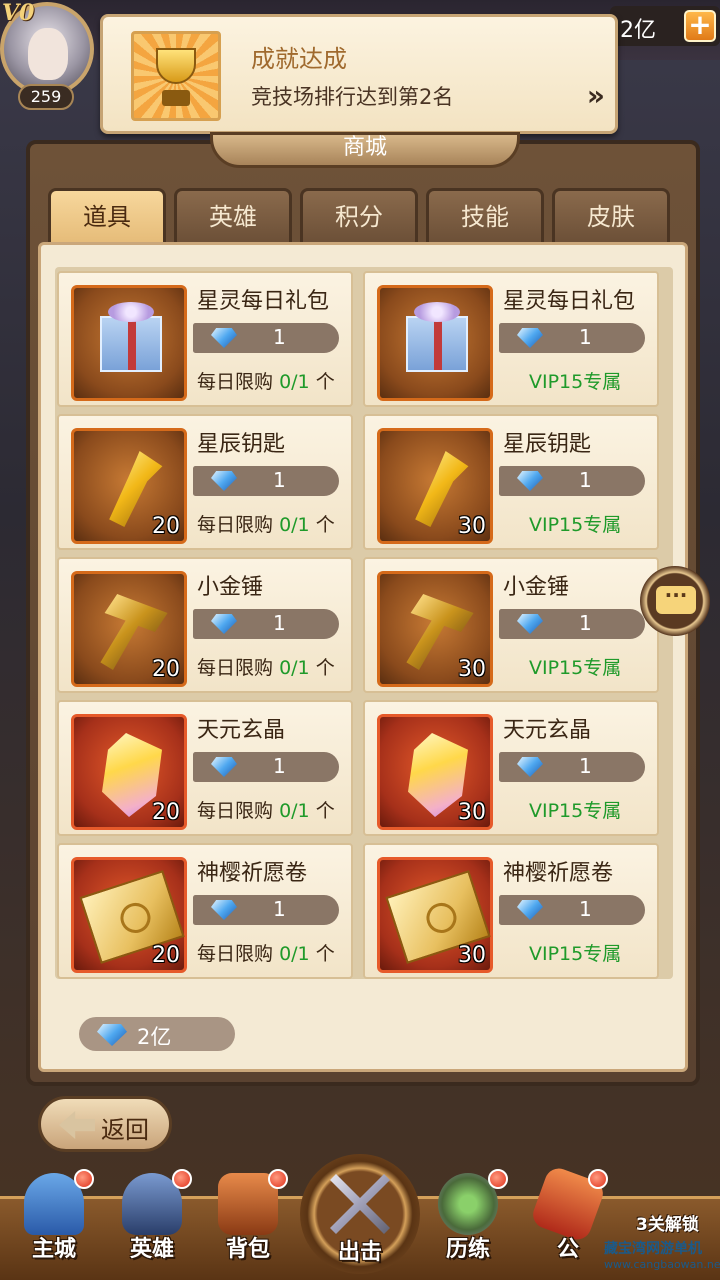 The image size is (720, 1280). What do you see at coordinates (176, 98) in the screenshot?
I see `trophy-base` at bounding box center [176, 98].